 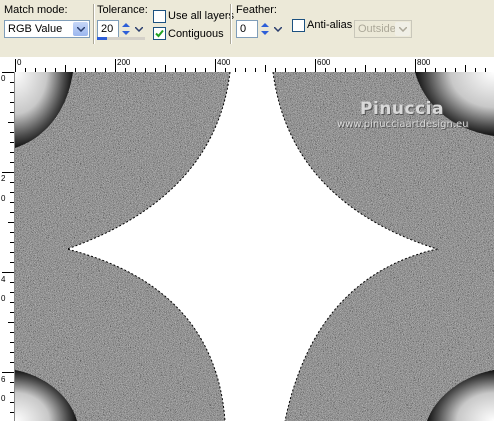 I want to click on watermark-url: www.pinucciaartdesign.eu, so click(x=403, y=124).